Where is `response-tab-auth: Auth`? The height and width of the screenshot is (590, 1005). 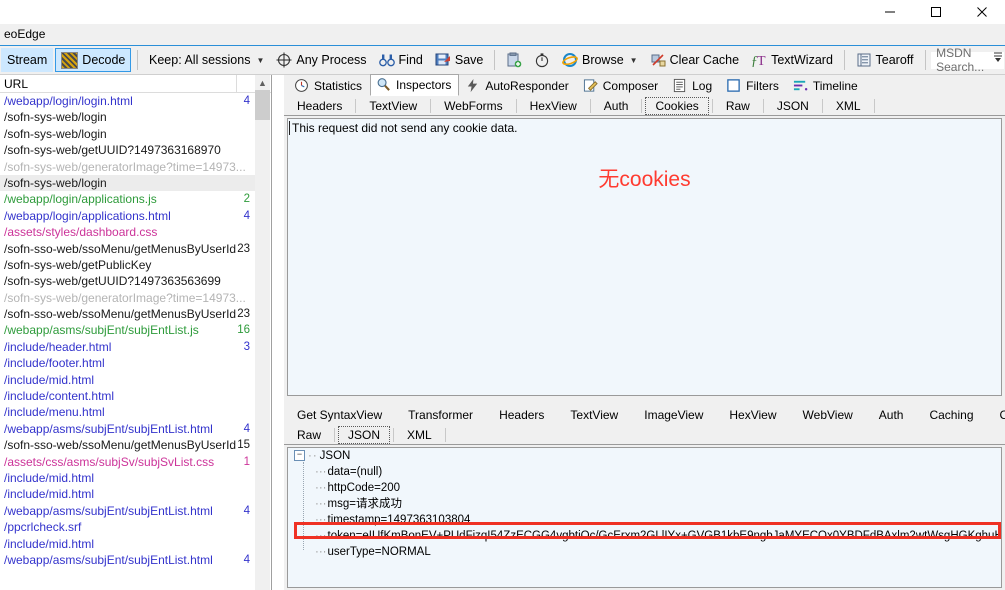
response-tab-auth: Auth is located at coordinates (891, 415).